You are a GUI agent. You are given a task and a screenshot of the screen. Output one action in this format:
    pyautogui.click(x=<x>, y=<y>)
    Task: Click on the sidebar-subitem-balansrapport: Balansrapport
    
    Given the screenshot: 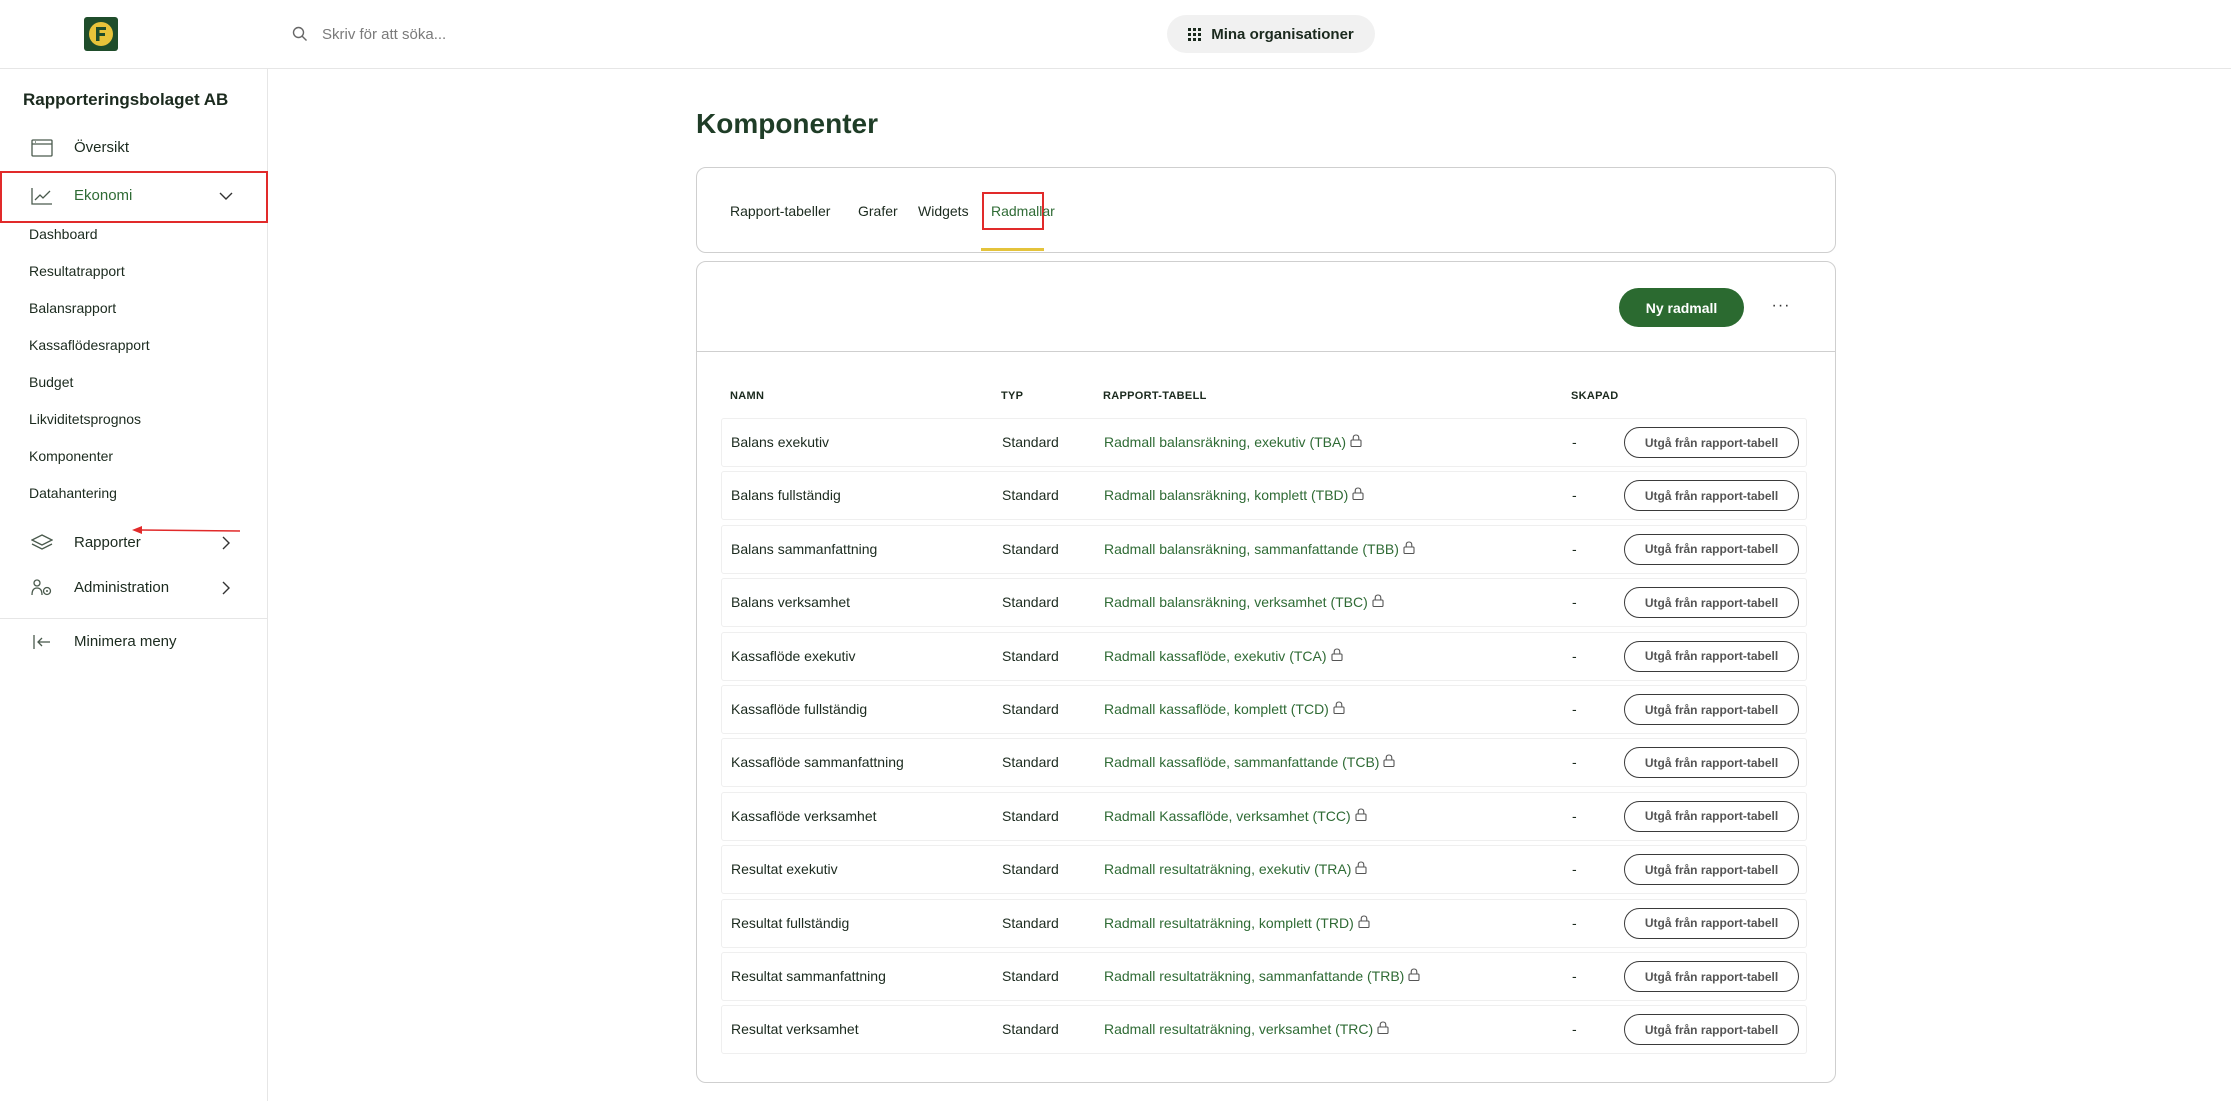 What is the action you would take?
    pyautogui.click(x=72, y=308)
    